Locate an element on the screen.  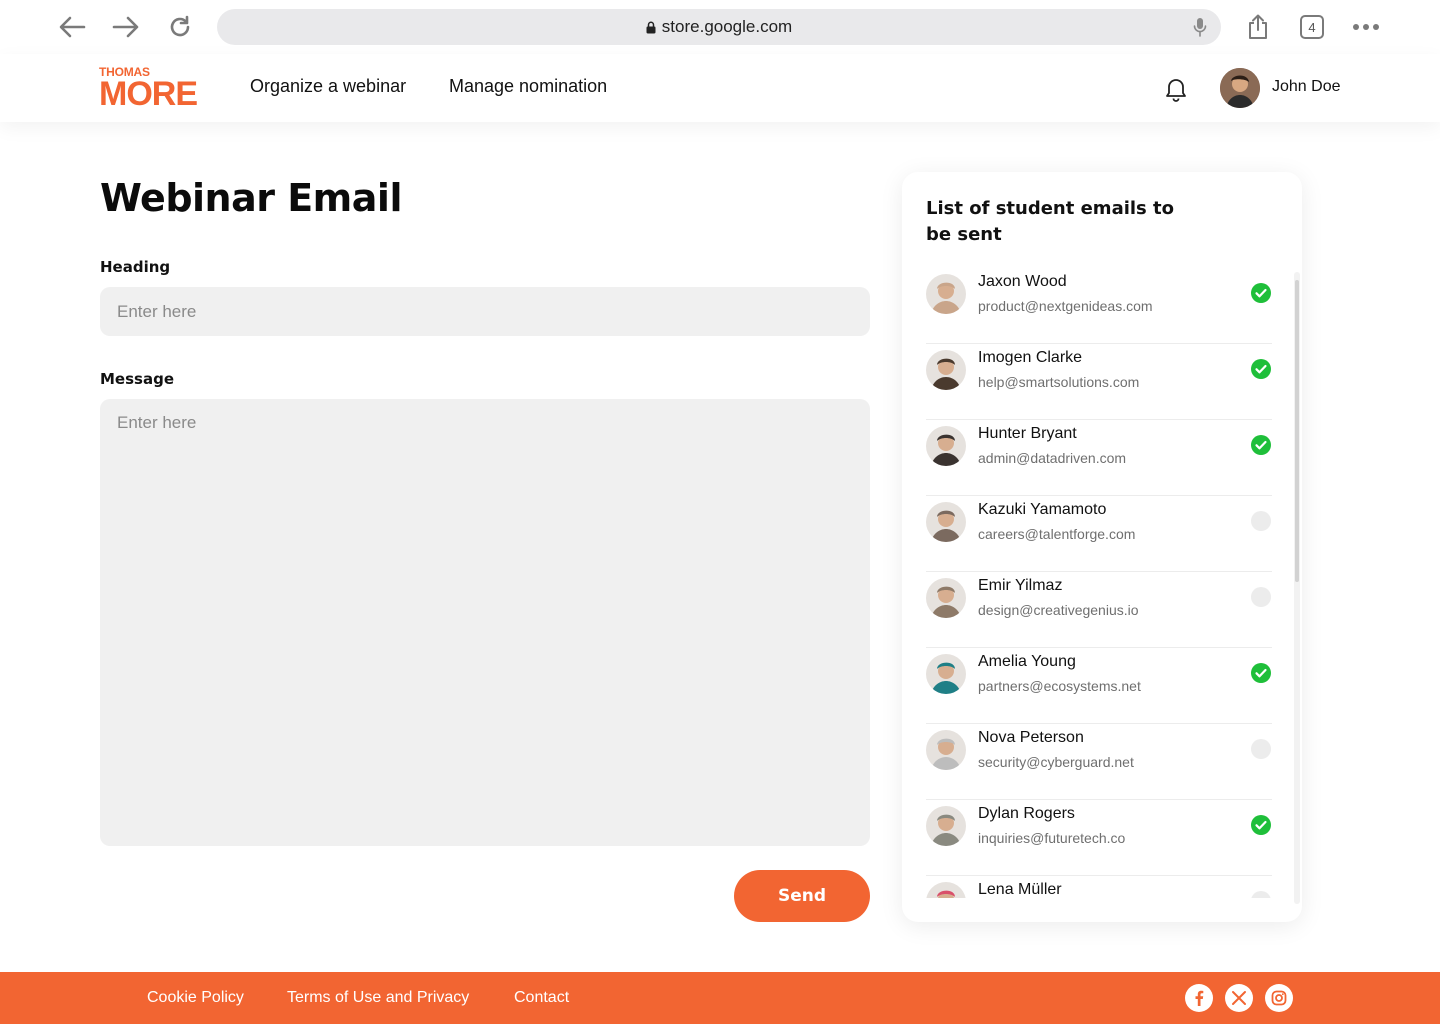
nav-manage-nomination: Manage nomination is located at coordinates (528, 86).